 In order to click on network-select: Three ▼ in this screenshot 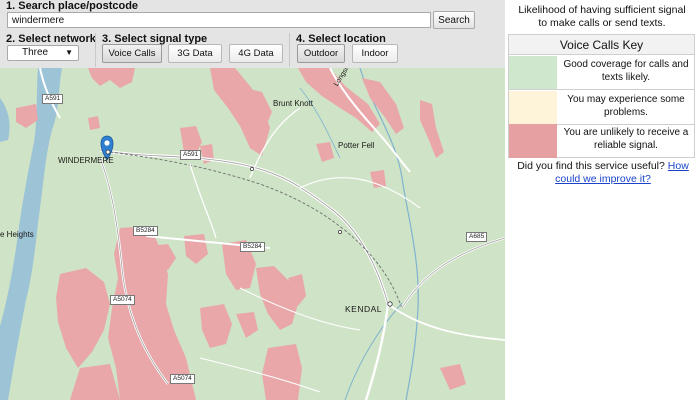, I will do `click(43, 53)`.